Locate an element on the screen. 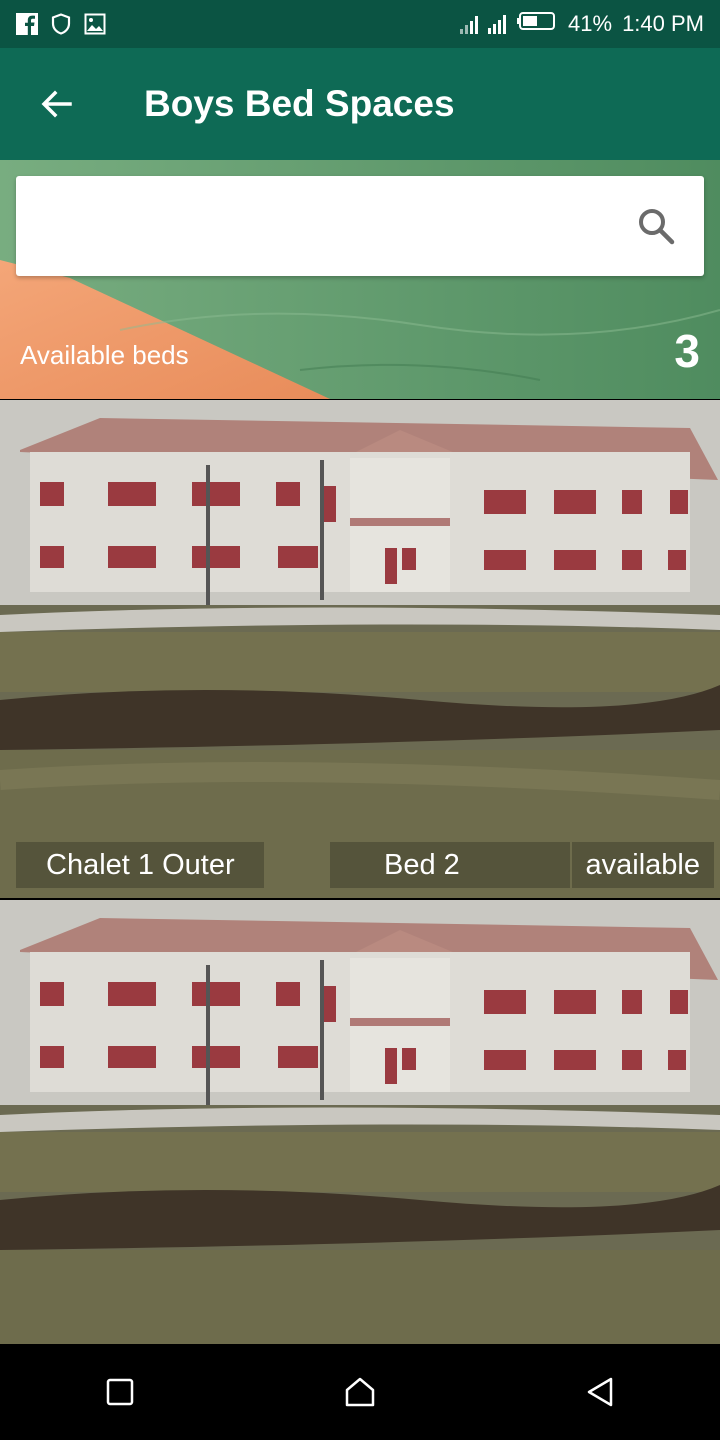 This screenshot has height=1440, width=720. facebook-icon is located at coordinates (27, 24).